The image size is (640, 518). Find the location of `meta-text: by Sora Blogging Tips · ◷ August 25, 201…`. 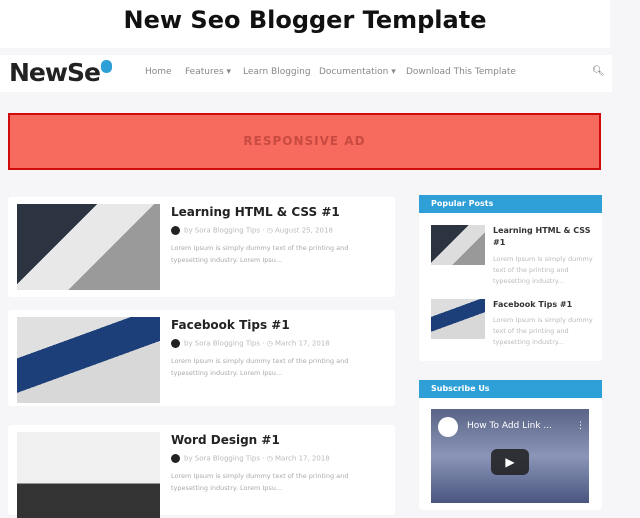

meta-text: by Sora Blogging Tips · ◷ August 25, 201… is located at coordinates (258, 230).